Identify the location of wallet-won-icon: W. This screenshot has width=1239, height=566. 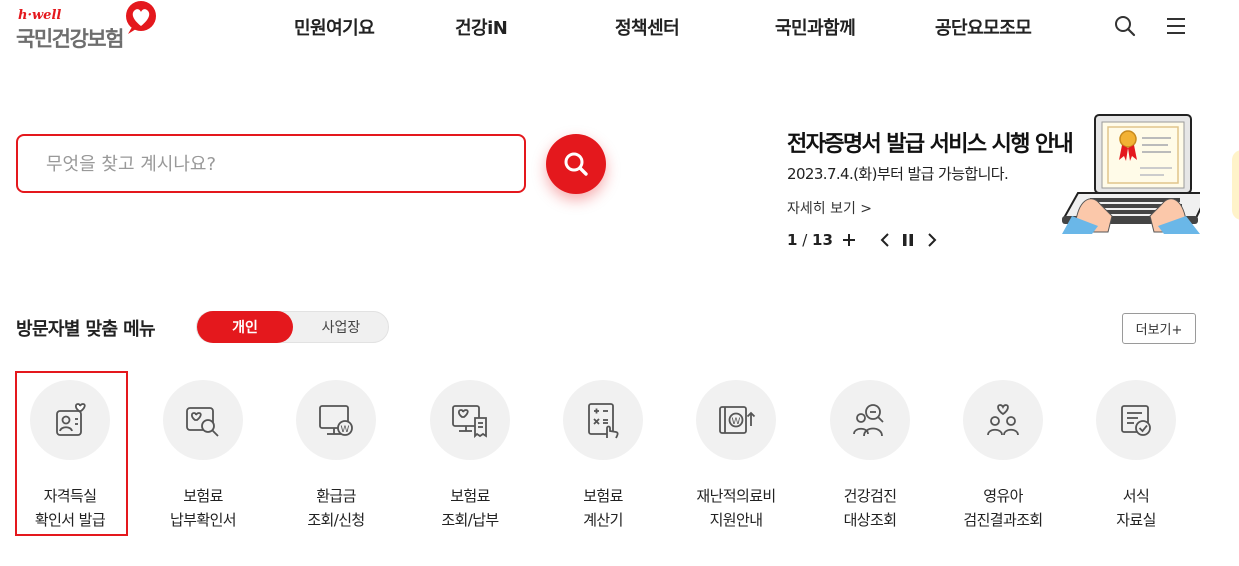
(737, 420).